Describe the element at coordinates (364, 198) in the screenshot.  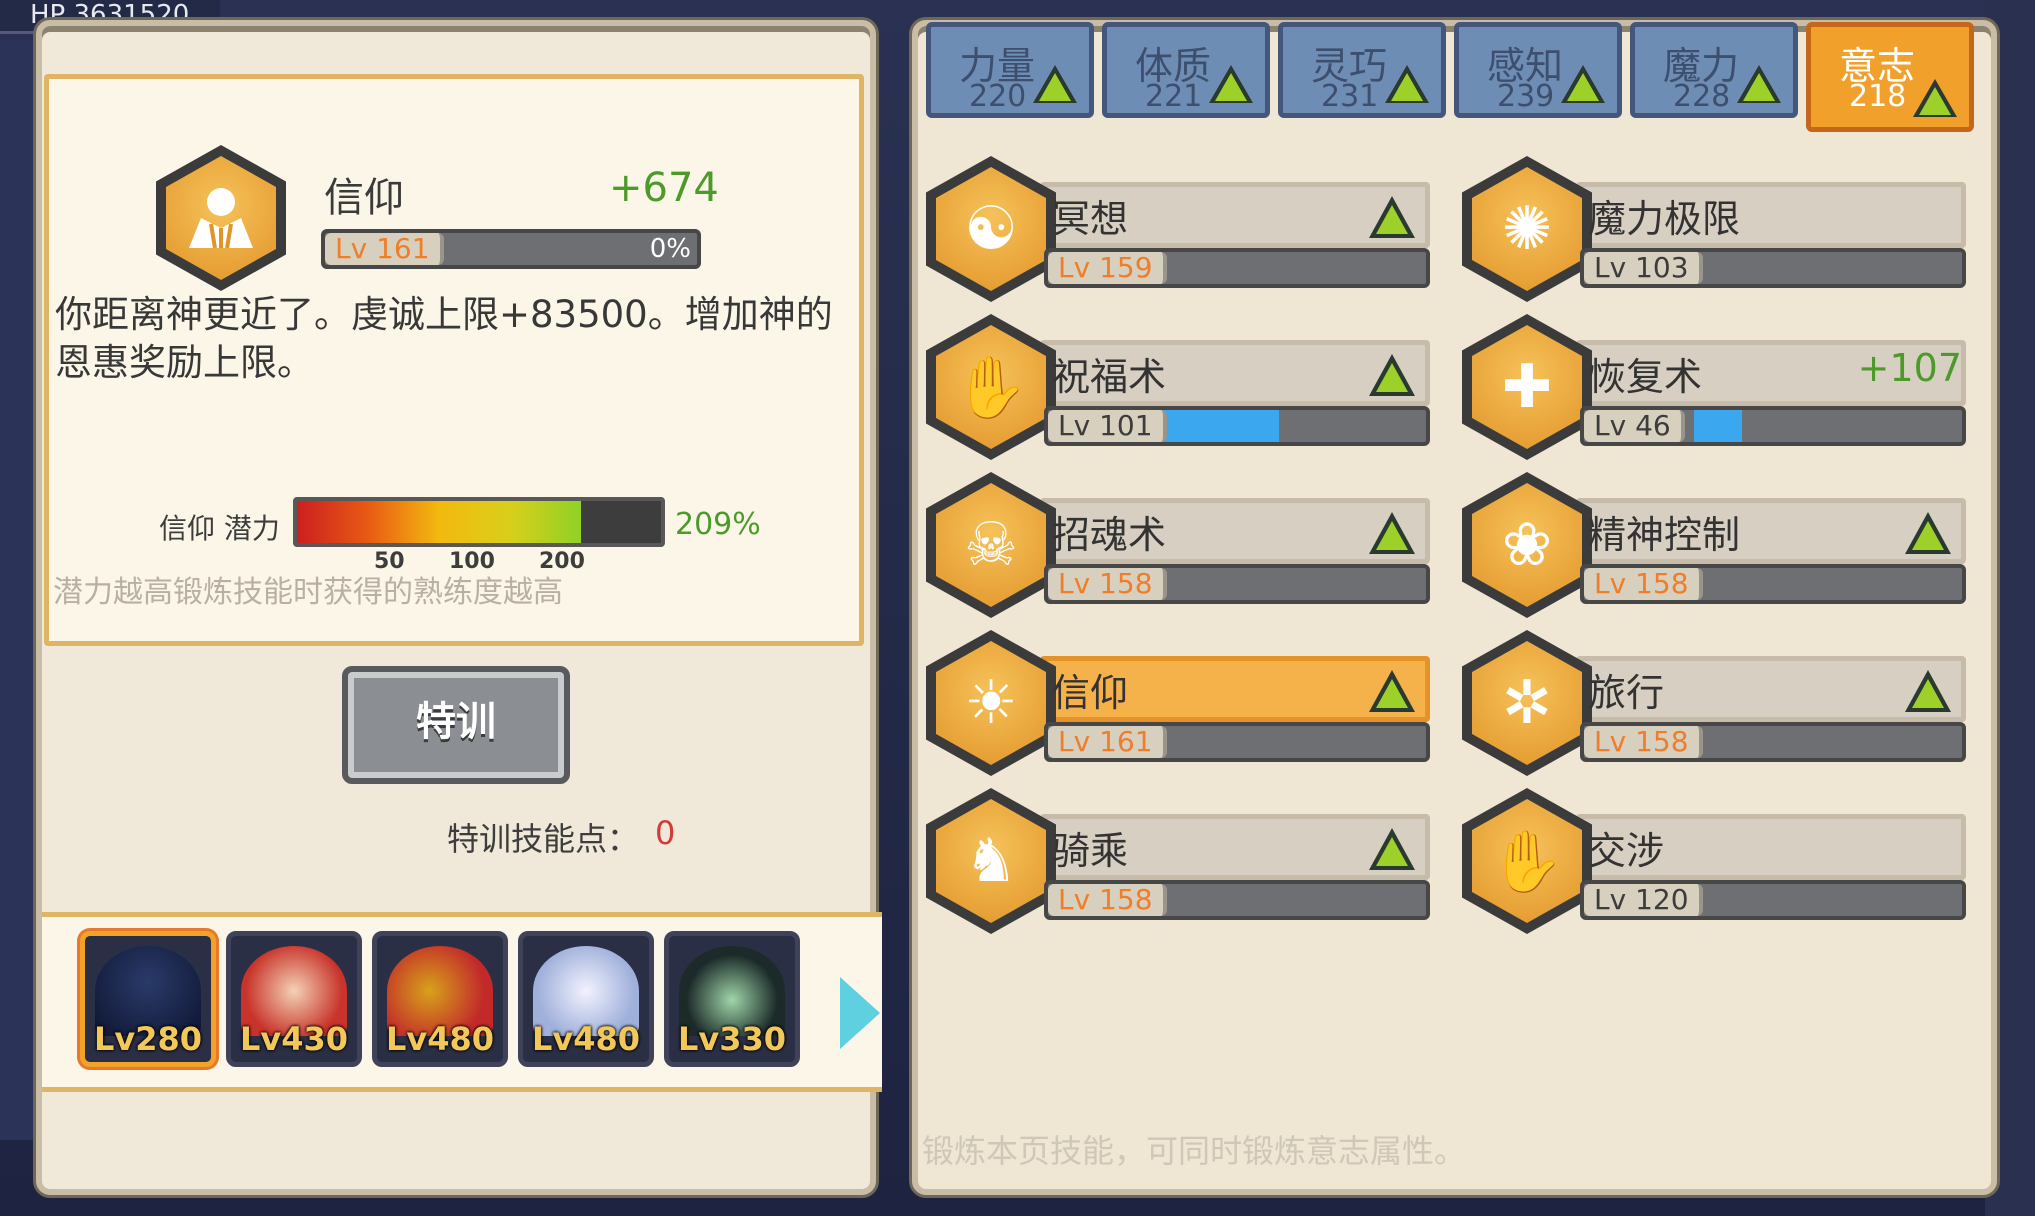
I see `skill-title: 信仰` at that location.